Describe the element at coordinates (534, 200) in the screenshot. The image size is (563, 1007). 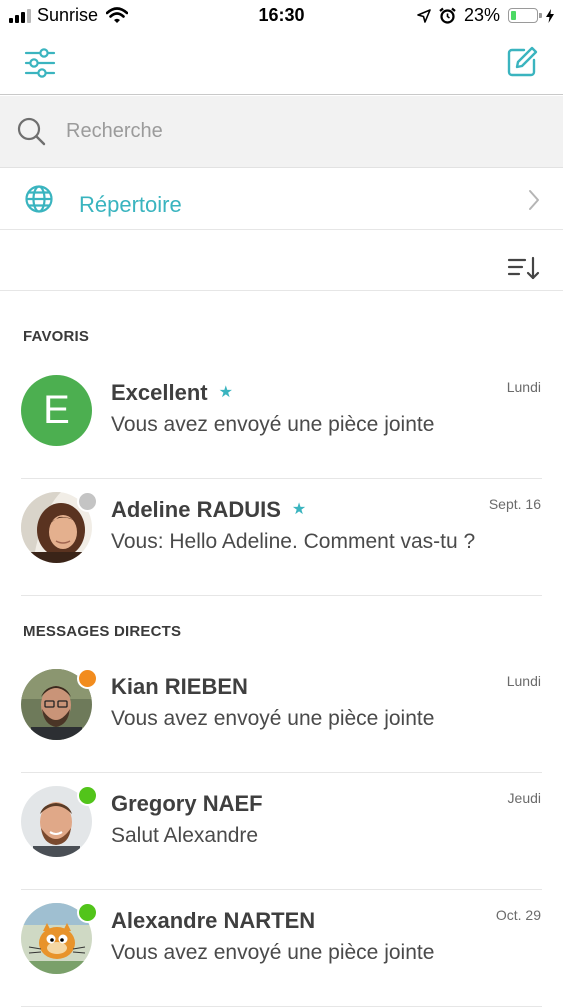
I see `chevron-right-icon` at that location.